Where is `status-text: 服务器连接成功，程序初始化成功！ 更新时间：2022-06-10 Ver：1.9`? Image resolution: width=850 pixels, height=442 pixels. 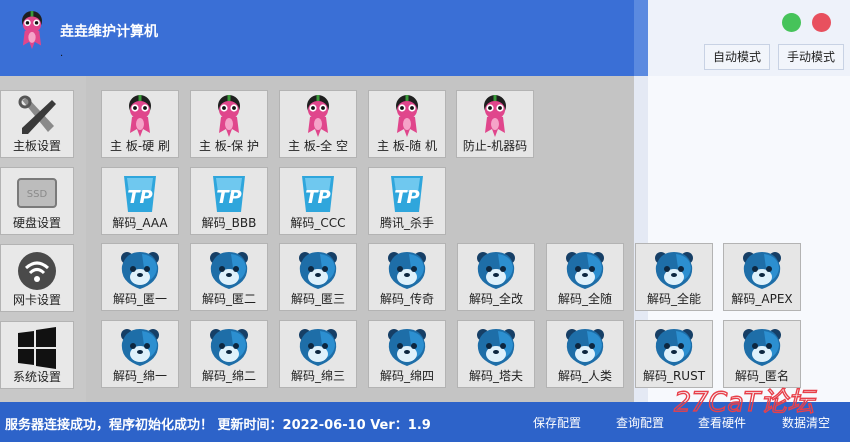
status-text: 服务器连接成功，程序初始化成功！ 更新时间：2022-06-10 Ver：1.9 is located at coordinates (218, 425).